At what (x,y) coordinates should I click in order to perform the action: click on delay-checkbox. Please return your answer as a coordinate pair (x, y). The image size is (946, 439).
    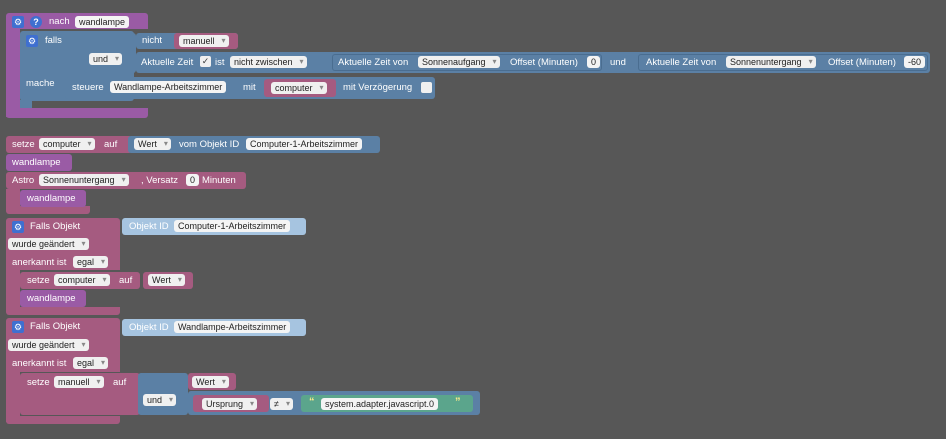
    Looking at the image, I should click on (426, 87).